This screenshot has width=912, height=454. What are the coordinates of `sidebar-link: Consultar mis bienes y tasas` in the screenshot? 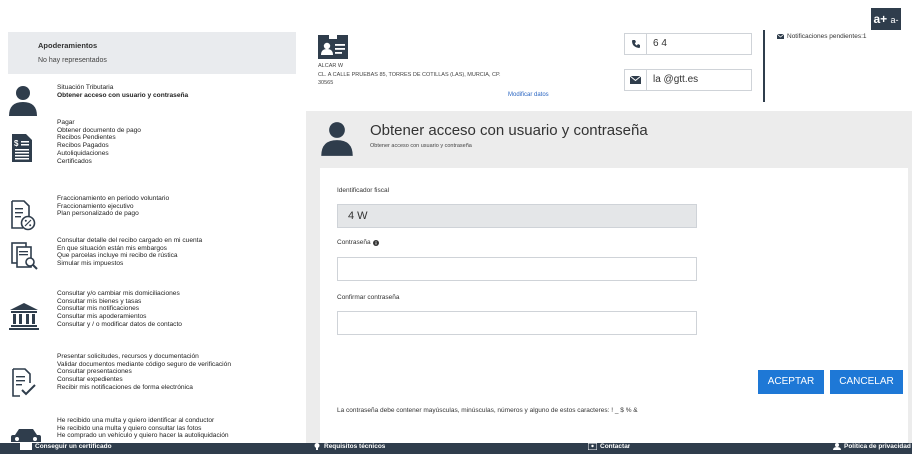 It's located at (119, 302).